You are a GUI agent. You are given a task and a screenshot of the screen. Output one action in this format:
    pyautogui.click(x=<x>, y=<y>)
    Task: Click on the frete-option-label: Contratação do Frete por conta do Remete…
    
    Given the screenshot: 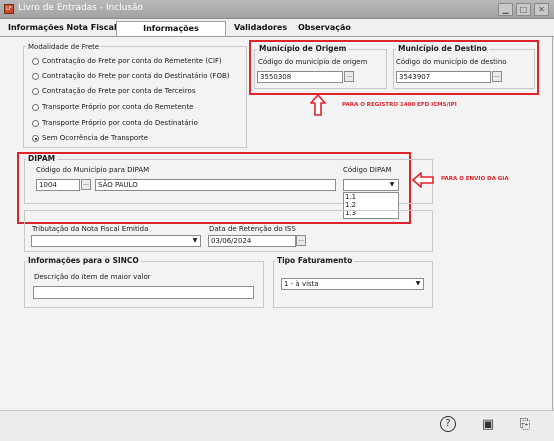 What is the action you would take?
    pyautogui.click(x=132, y=61)
    